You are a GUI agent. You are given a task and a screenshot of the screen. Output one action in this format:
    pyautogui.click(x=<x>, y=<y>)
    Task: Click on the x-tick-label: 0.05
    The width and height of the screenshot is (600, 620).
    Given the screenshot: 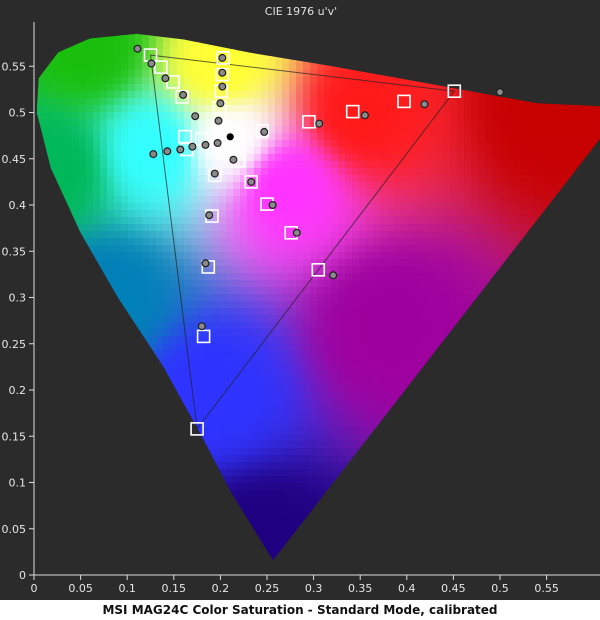 What is the action you would take?
    pyautogui.click(x=80, y=588)
    